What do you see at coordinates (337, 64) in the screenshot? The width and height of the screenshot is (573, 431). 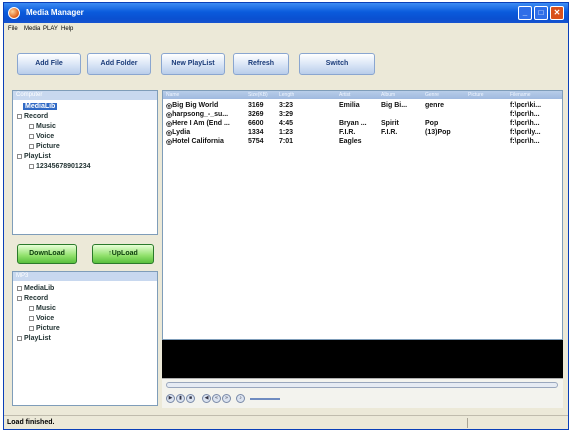 I see `switch-button: Switch` at bounding box center [337, 64].